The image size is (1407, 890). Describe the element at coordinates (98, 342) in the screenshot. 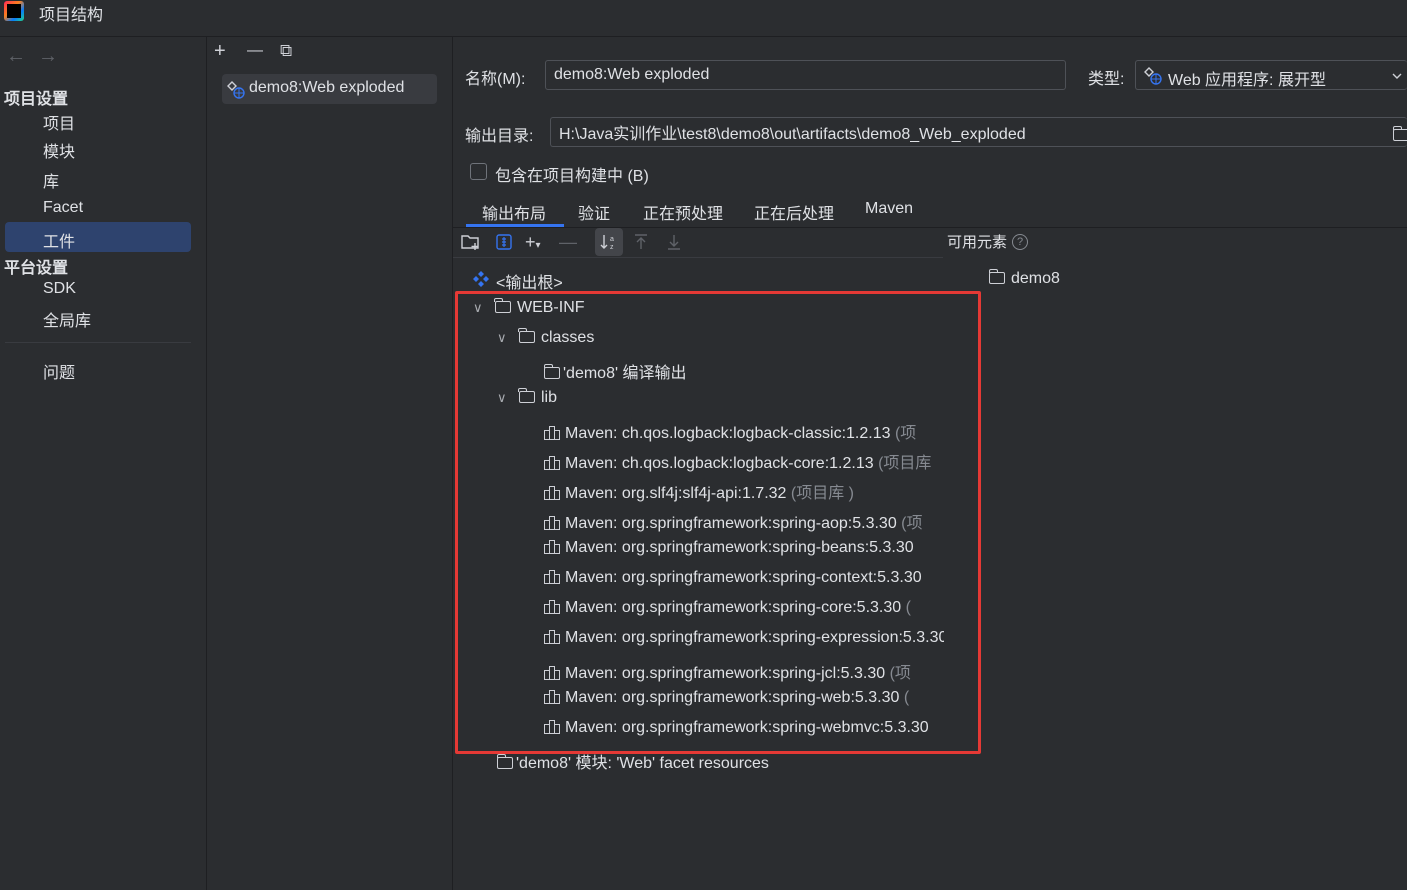

I see `nav-divider` at that location.